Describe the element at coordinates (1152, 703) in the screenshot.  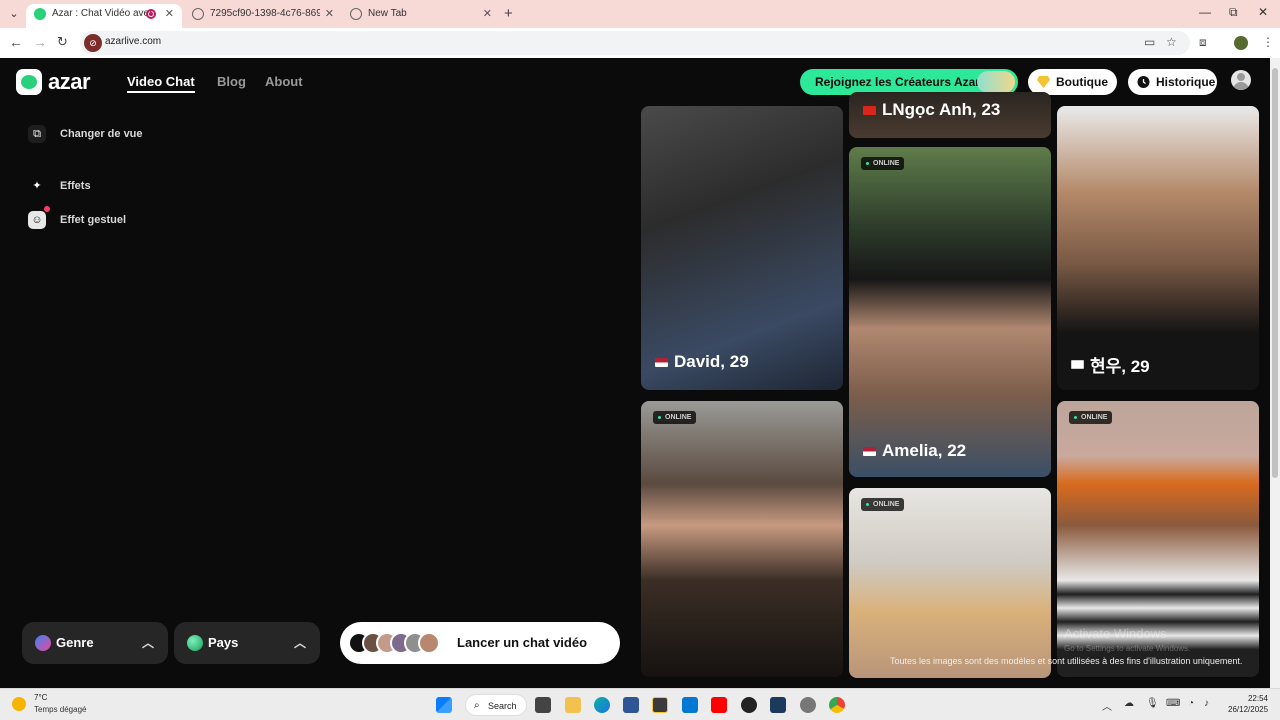
I see `microphone-icon: 🎙` at that location.